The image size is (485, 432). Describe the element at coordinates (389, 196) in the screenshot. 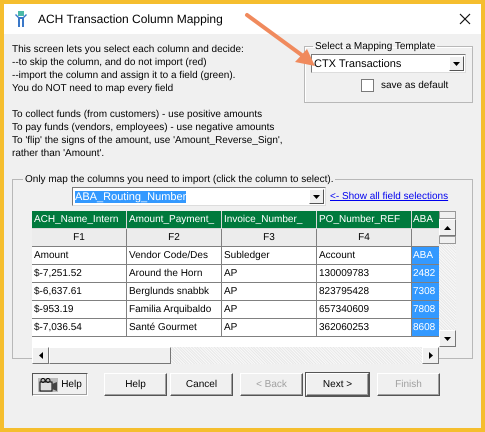

I see `show-fields-link: <- Show all field selections` at that location.